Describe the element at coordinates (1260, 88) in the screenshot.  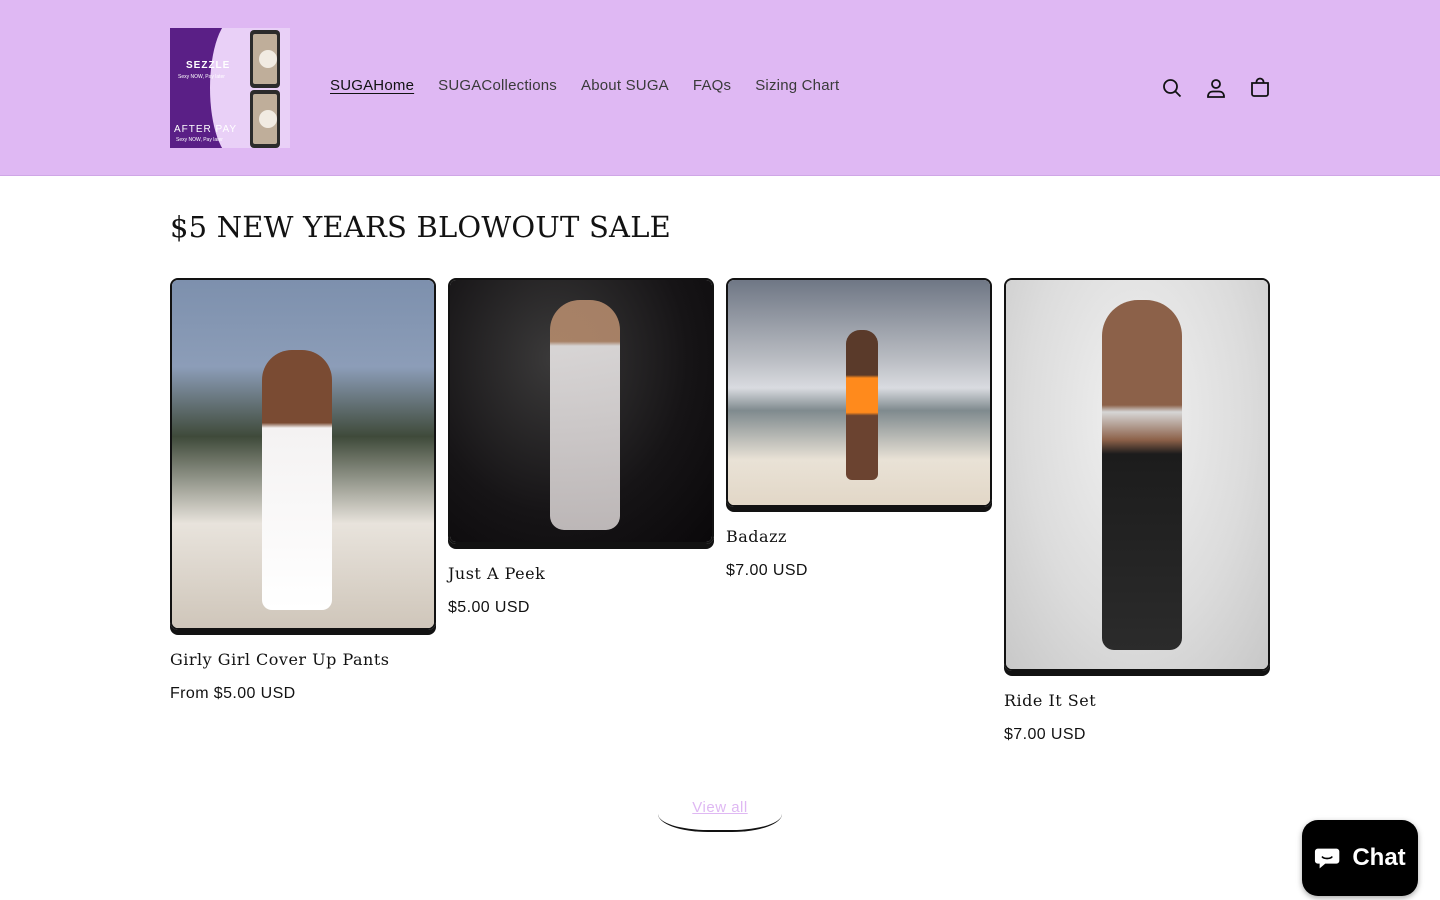
I see `cart-icon` at that location.